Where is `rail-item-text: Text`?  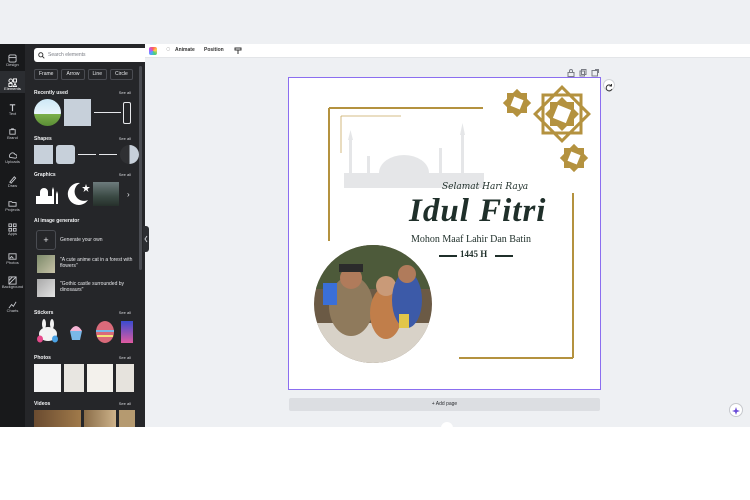
rail-item-text: Text is located at coordinates (12, 107).